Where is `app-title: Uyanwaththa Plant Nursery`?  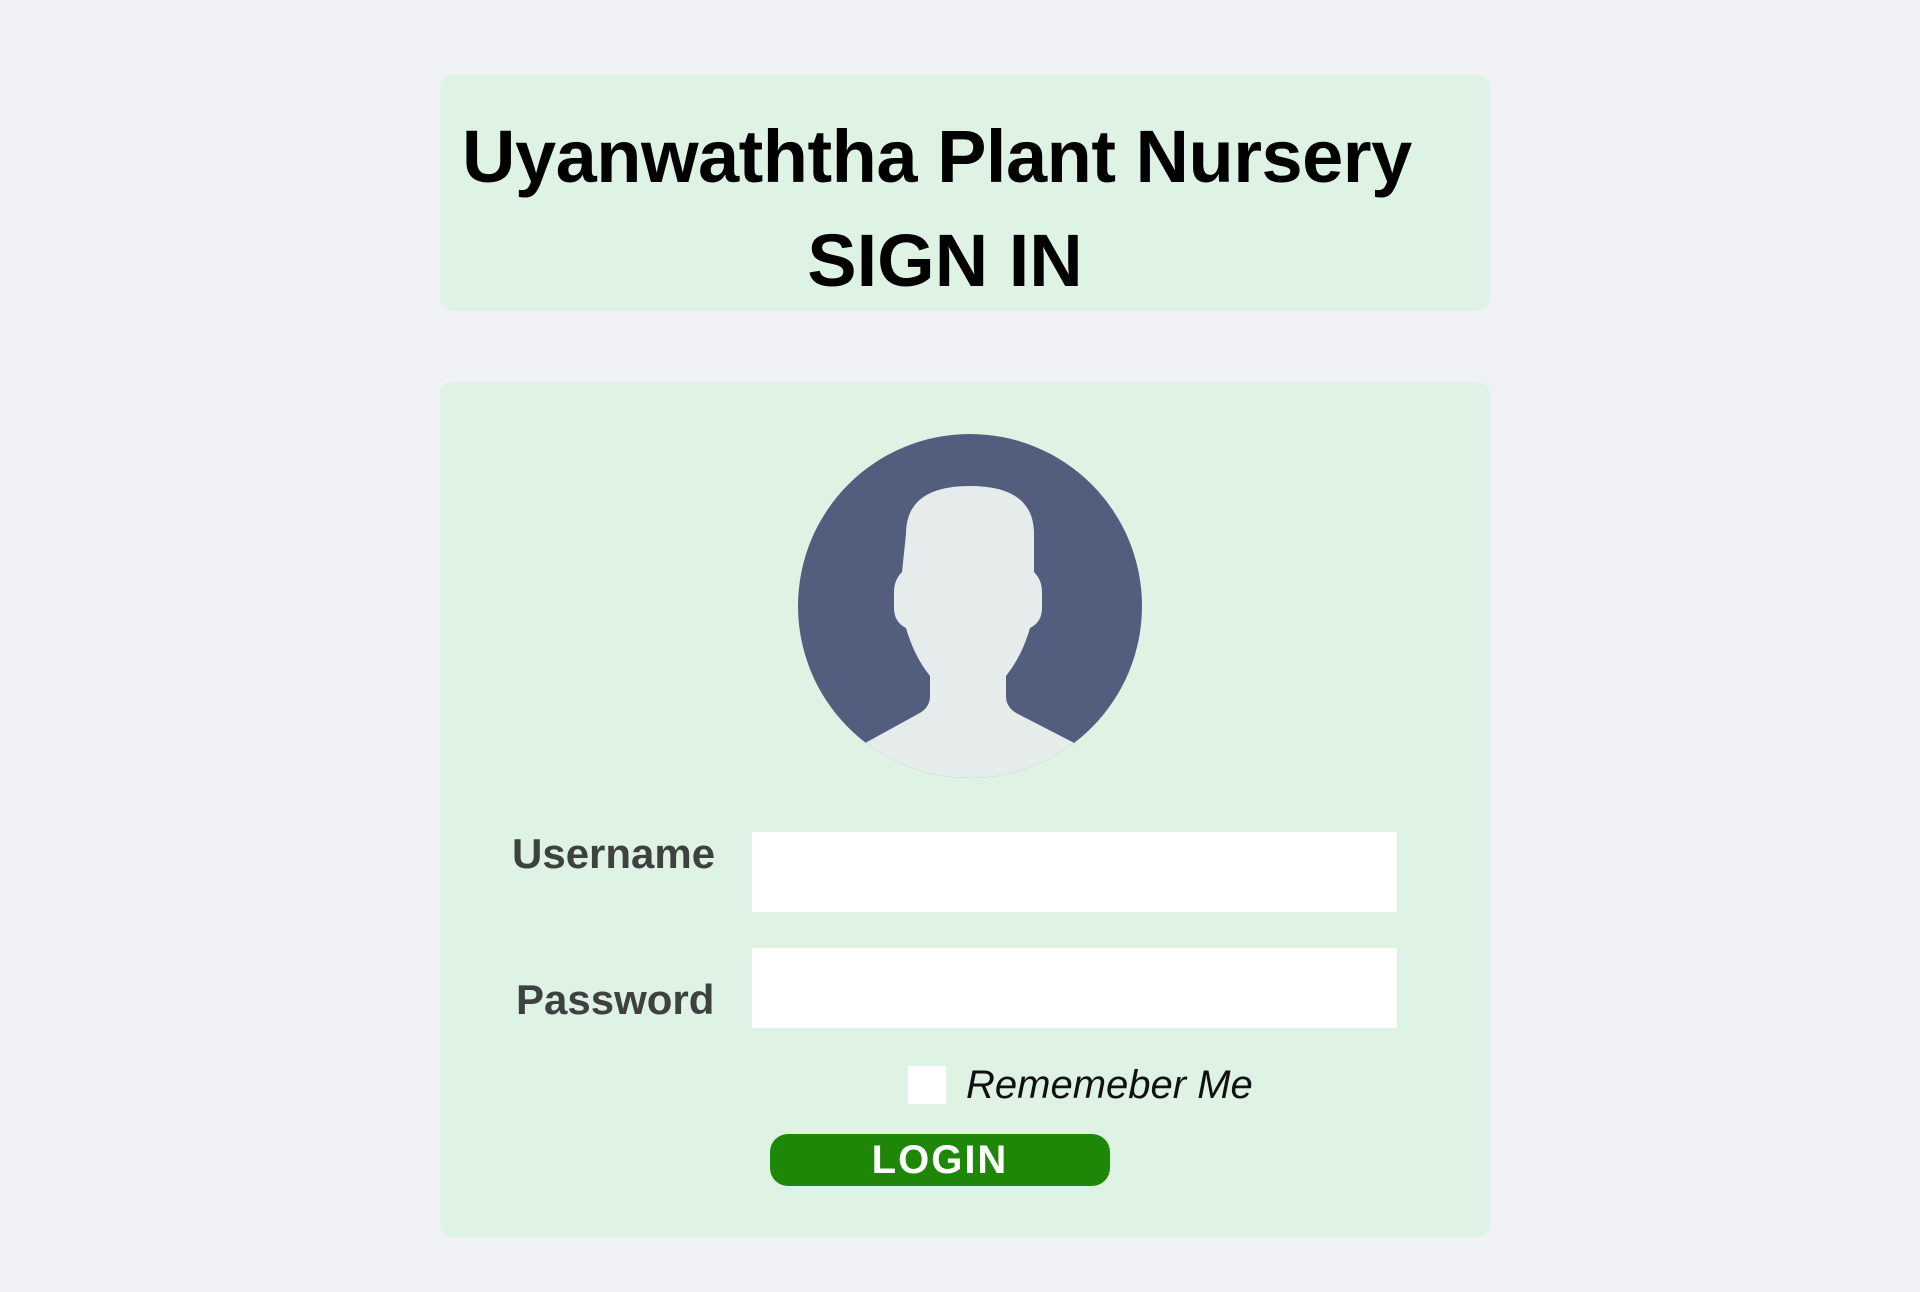
app-title: Uyanwaththa Plant Nursery is located at coordinates (937, 156).